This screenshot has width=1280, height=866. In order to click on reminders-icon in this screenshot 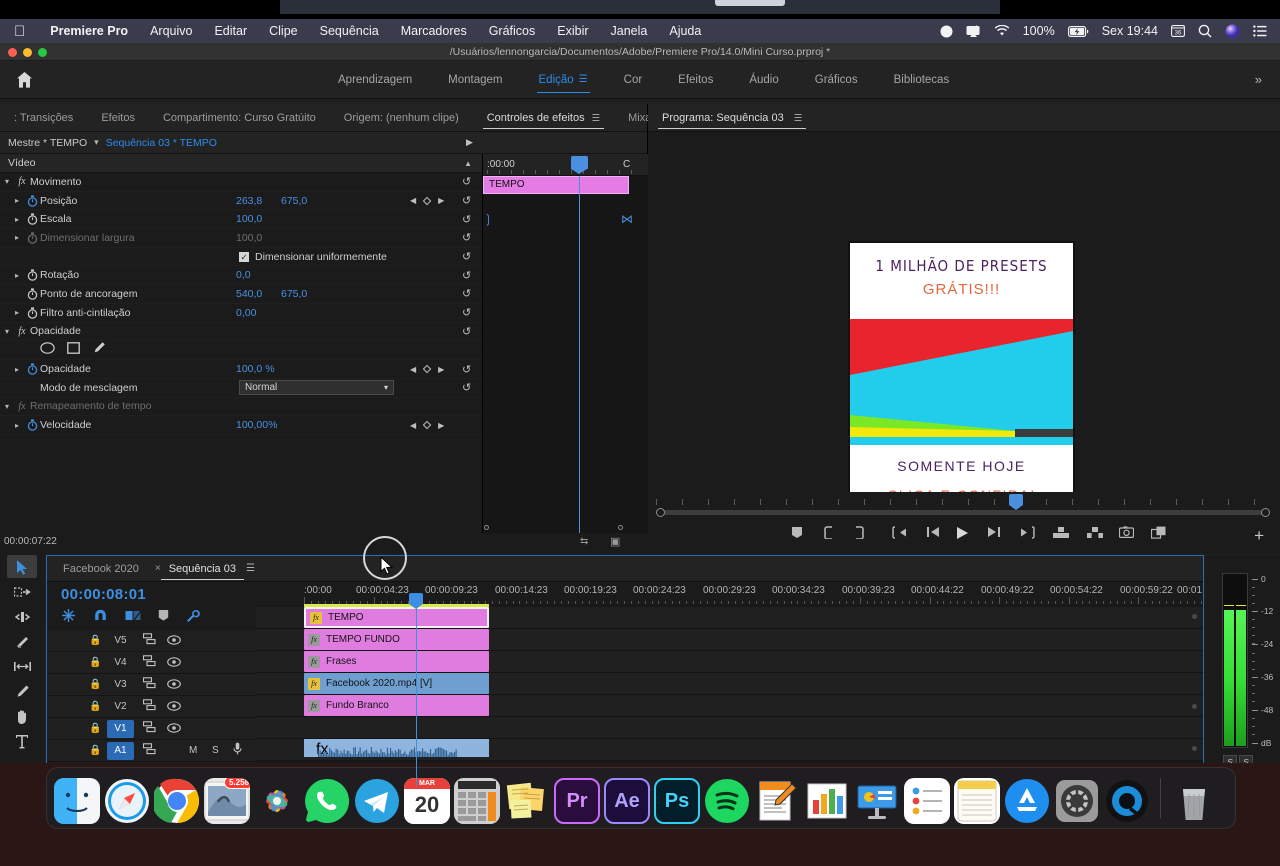, I will do `click(927, 801)`.